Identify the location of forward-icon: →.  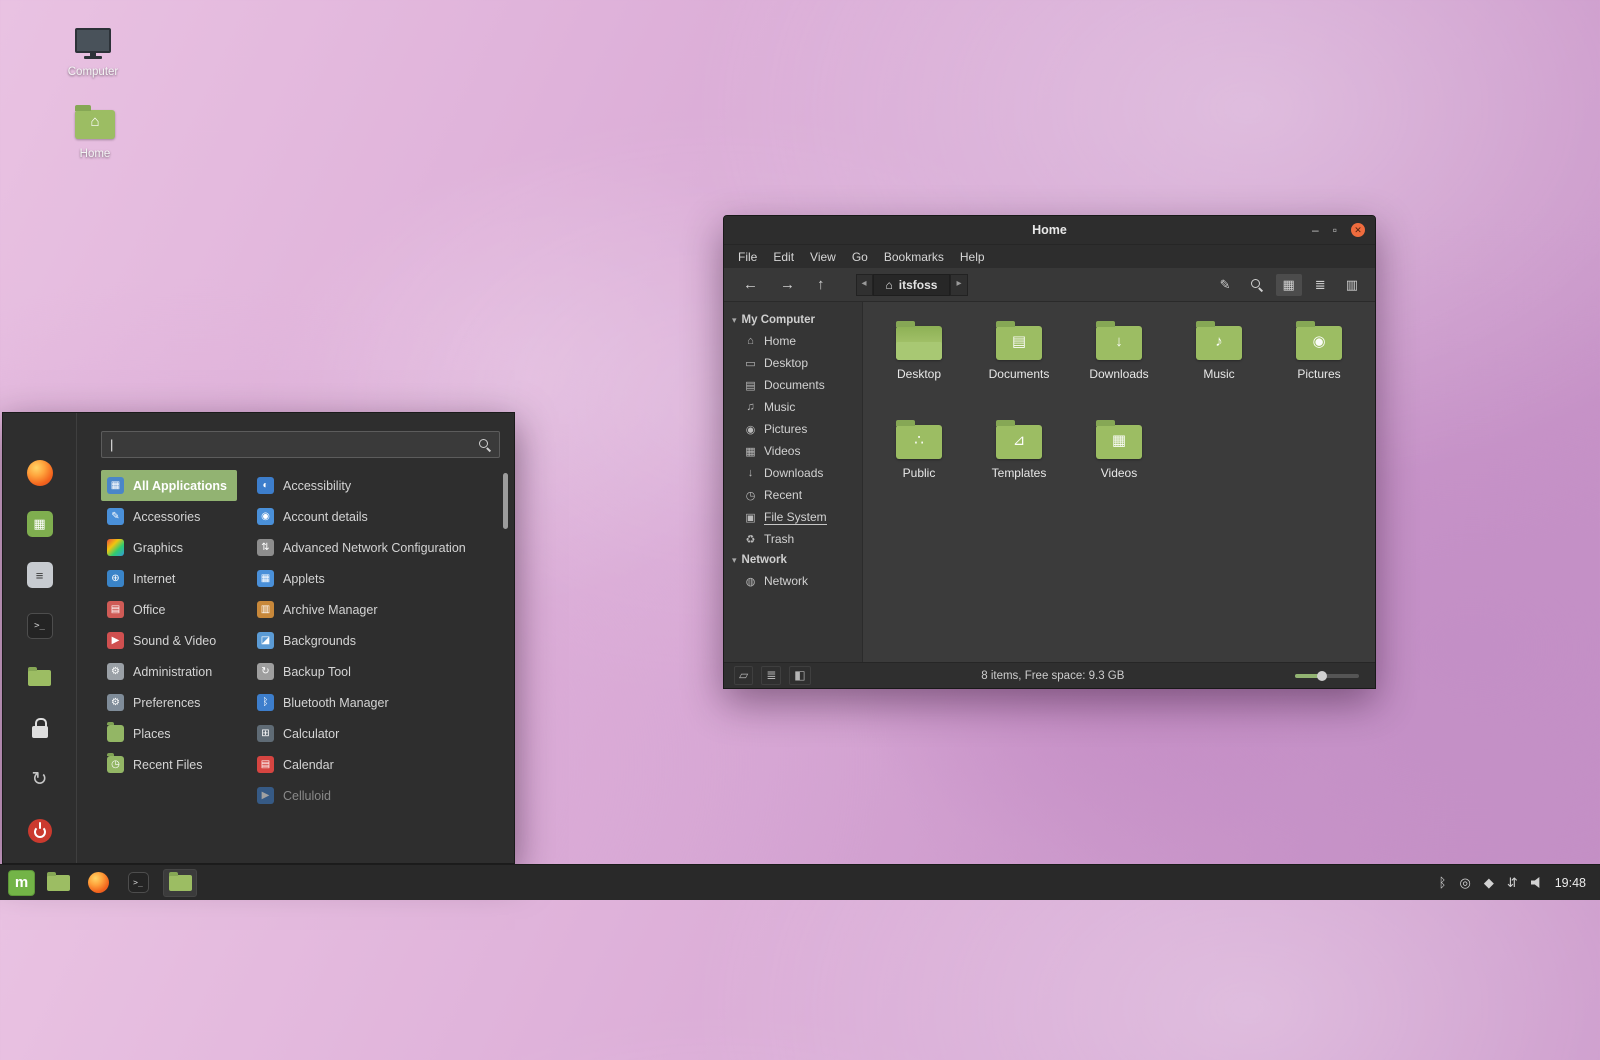
(787, 284).